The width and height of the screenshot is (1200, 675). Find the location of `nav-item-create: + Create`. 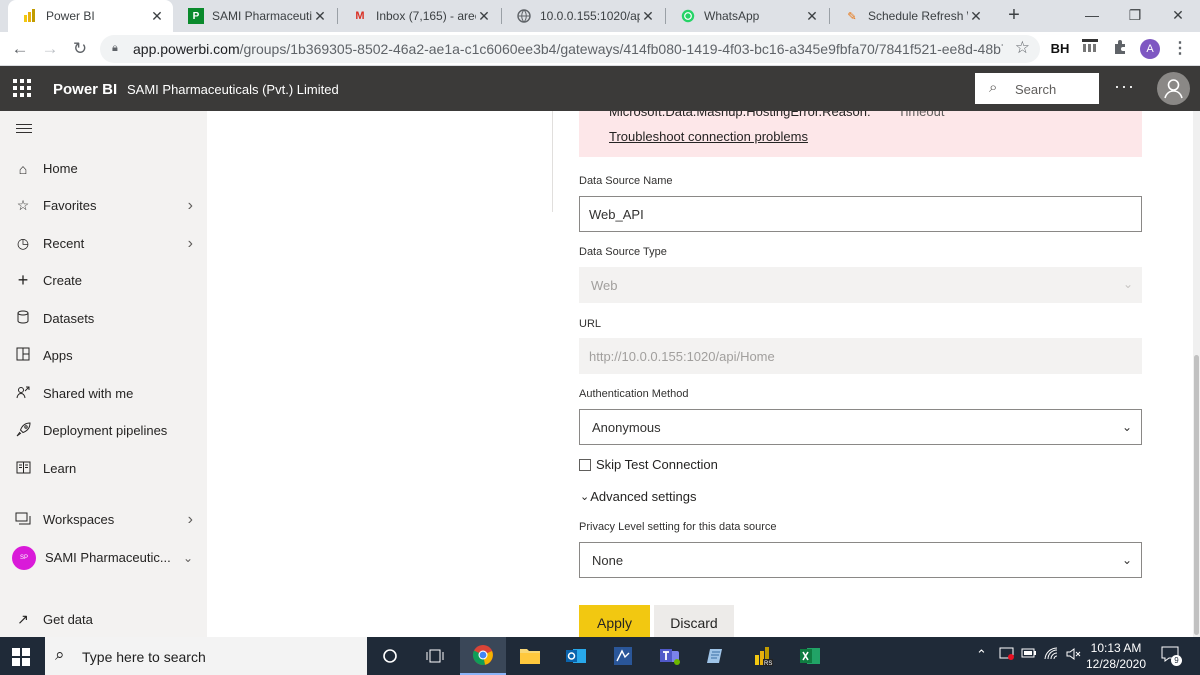

nav-item-create: + Create is located at coordinates (103, 280).